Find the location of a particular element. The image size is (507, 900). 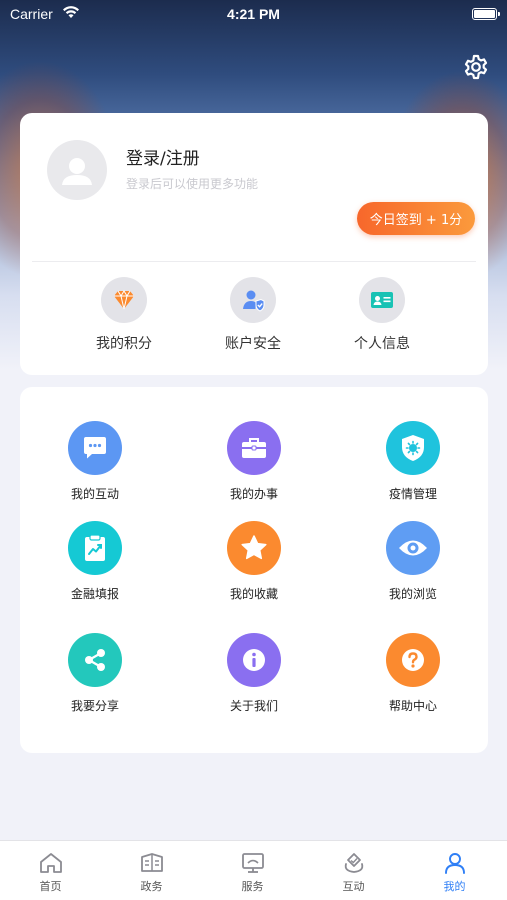

function-my-favorites: 我的收藏 is located at coordinates (254, 561).